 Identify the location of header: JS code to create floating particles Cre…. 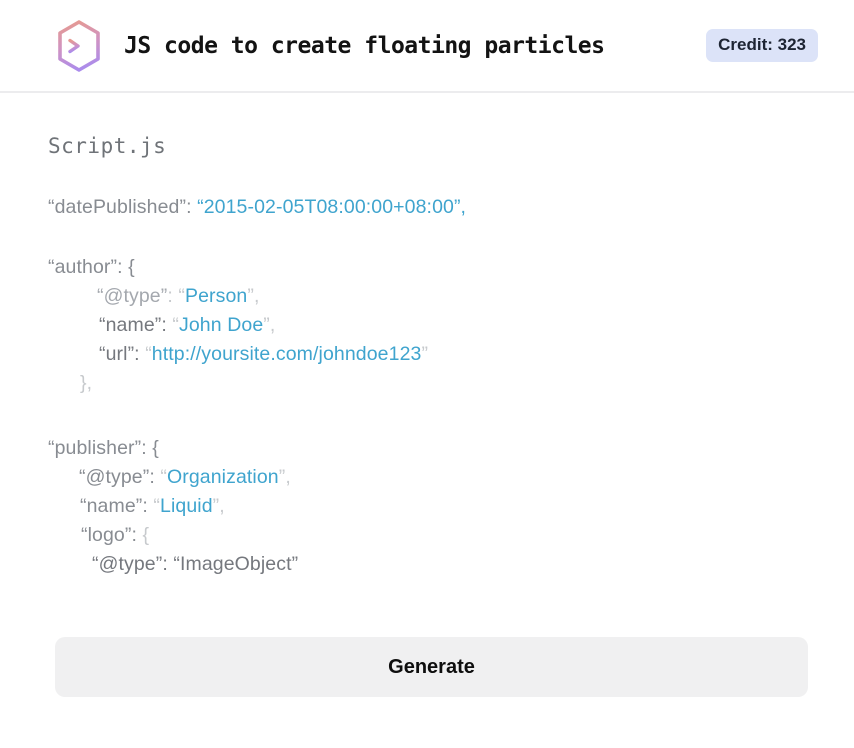
(427, 46).